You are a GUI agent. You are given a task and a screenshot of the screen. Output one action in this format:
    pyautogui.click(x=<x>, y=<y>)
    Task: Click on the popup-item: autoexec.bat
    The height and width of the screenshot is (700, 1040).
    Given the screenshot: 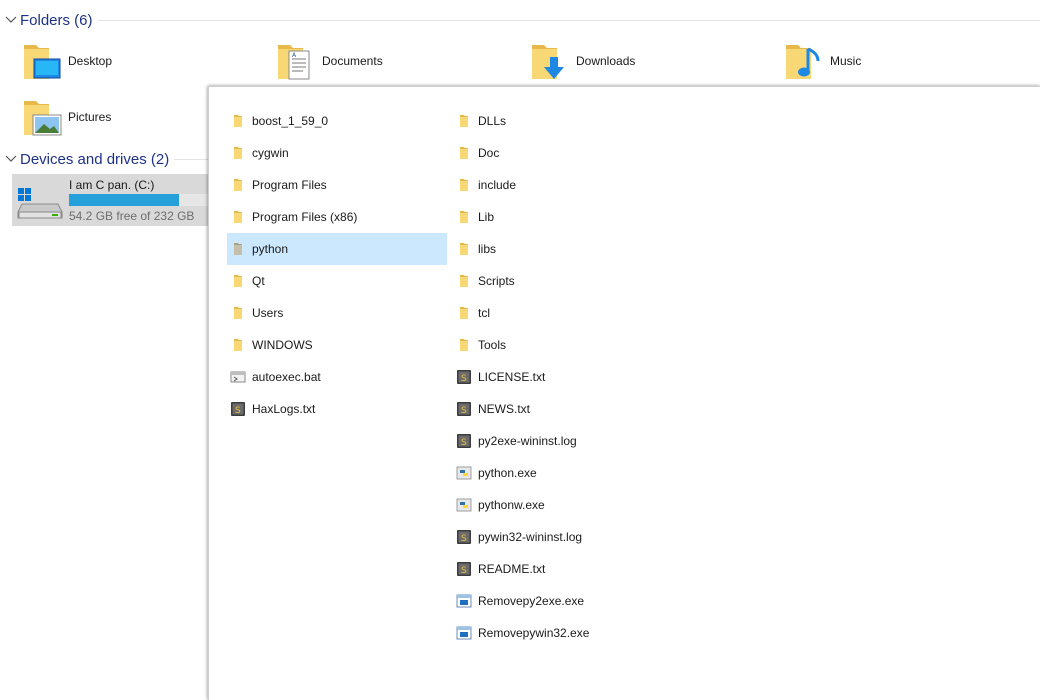 What is the action you would take?
    pyautogui.click(x=337, y=377)
    